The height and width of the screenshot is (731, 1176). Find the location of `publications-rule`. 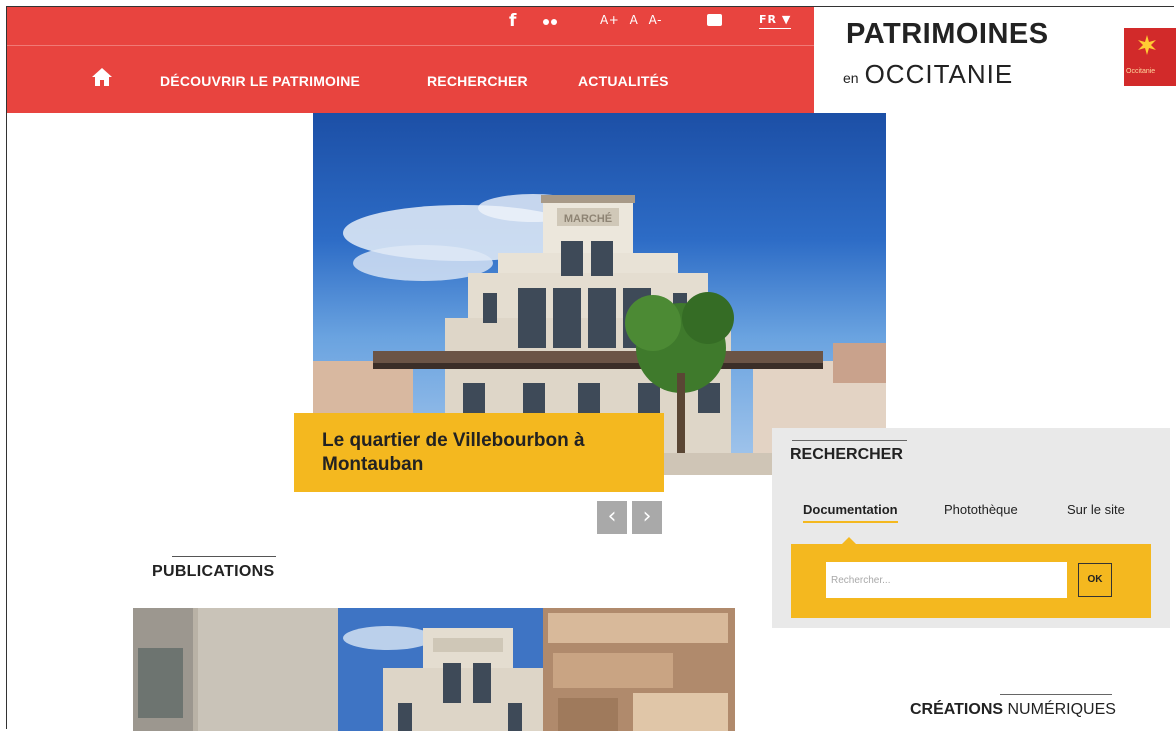

publications-rule is located at coordinates (224, 556).